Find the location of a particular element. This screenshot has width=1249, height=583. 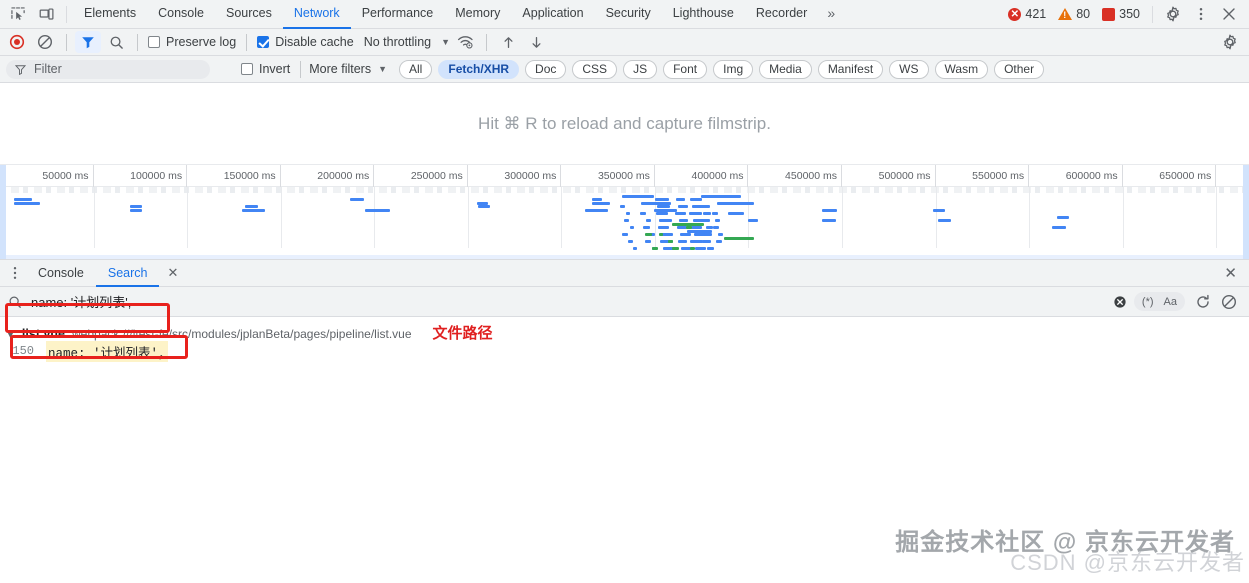

throttling-select: No throttling ▼ is located at coordinates (404, 42).